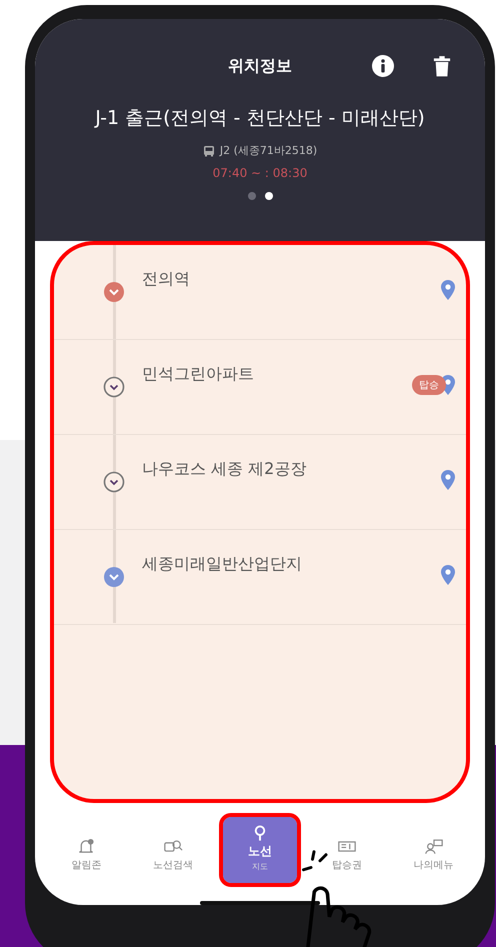 This screenshot has width=496, height=947. What do you see at coordinates (259, 850) in the screenshot?
I see `nav-tab: 노선 지도` at bounding box center [259, 850].